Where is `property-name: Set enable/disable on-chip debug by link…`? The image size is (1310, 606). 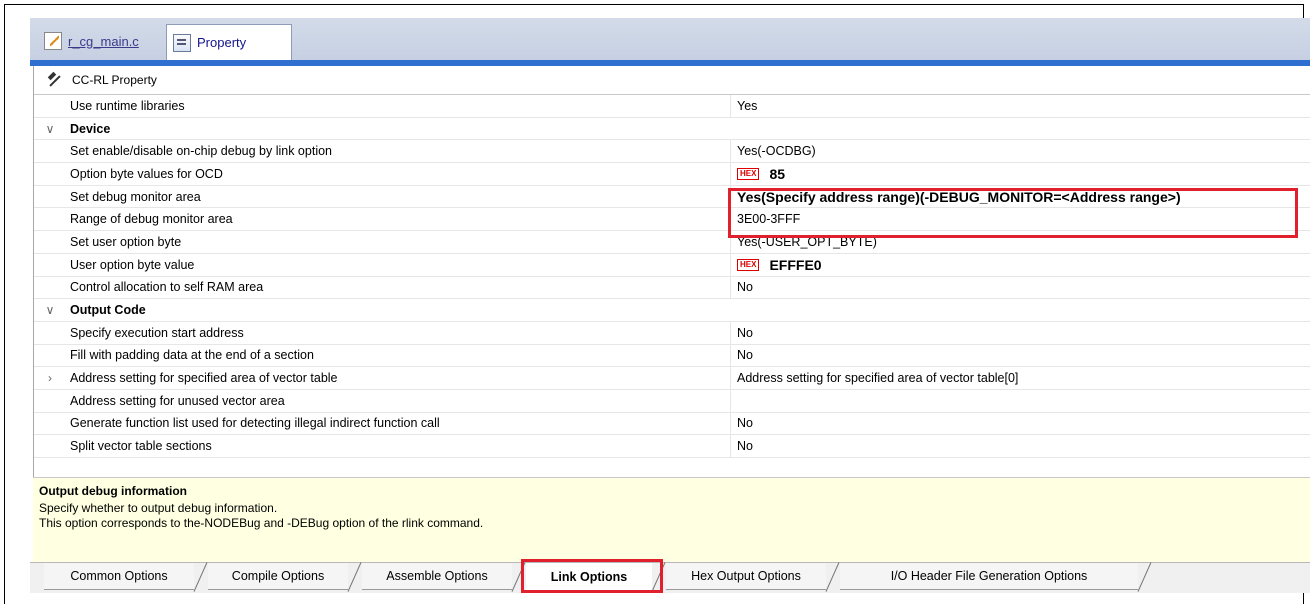 property-name: Set enable/disable on-chip debug by link… is located at coordinates (201, 151).